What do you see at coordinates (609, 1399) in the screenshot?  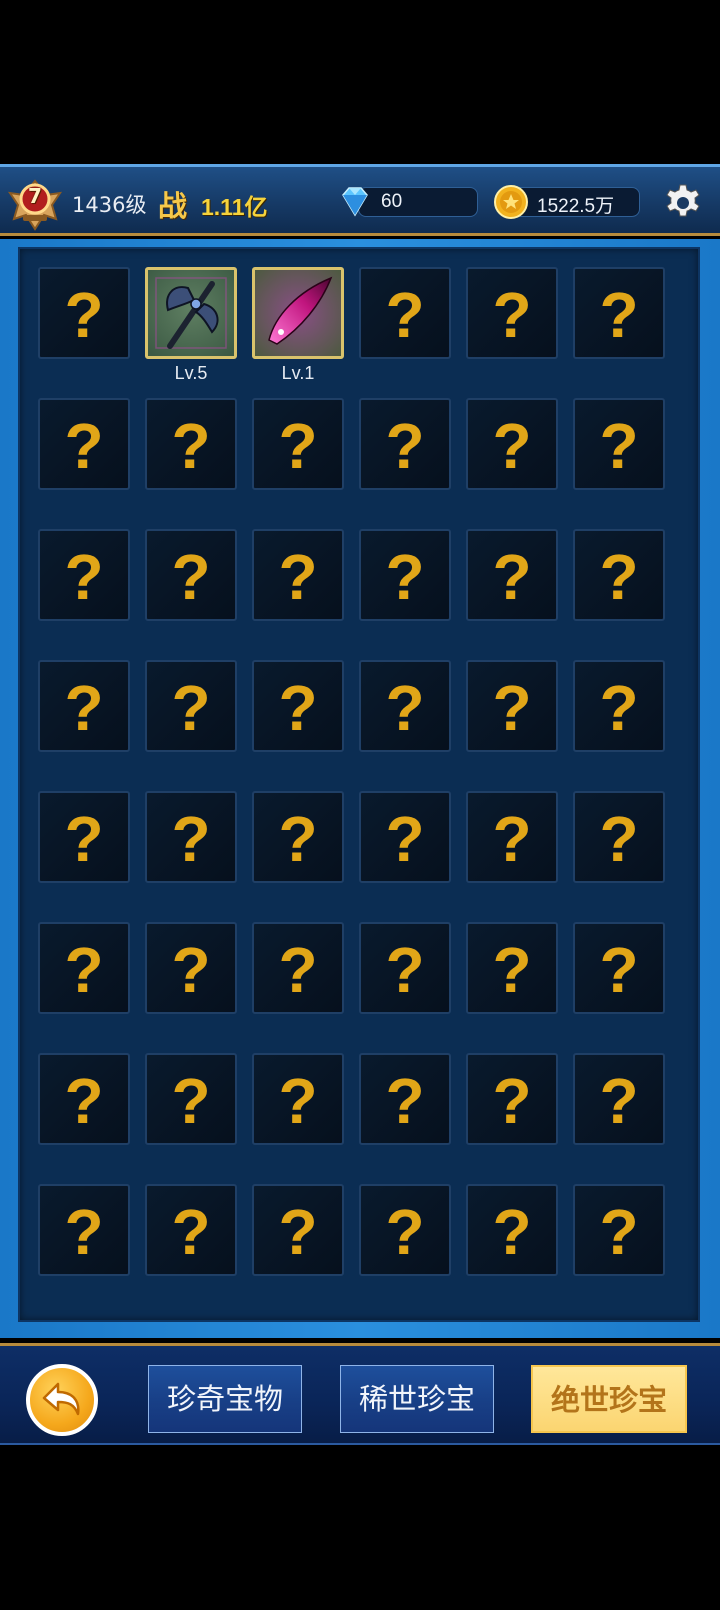 I see `tab-legendary-treasures: 绝世珍宝` at bounding box center [609, 1399].